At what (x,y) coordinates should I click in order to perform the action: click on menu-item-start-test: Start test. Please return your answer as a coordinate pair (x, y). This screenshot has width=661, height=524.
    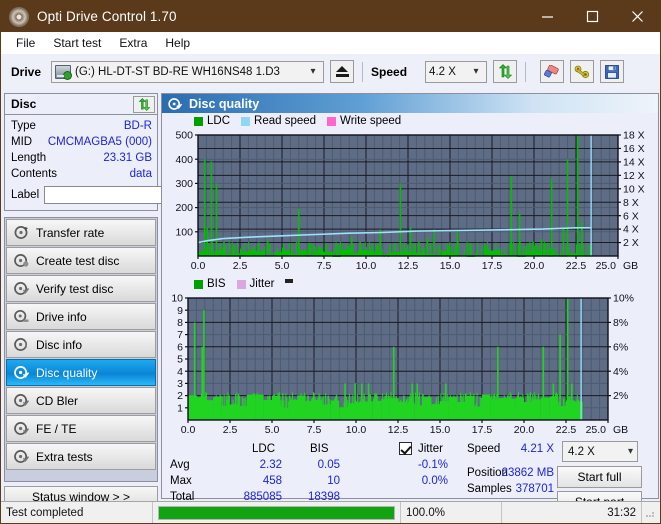
    Looking at the image, I should click on (77, 43).